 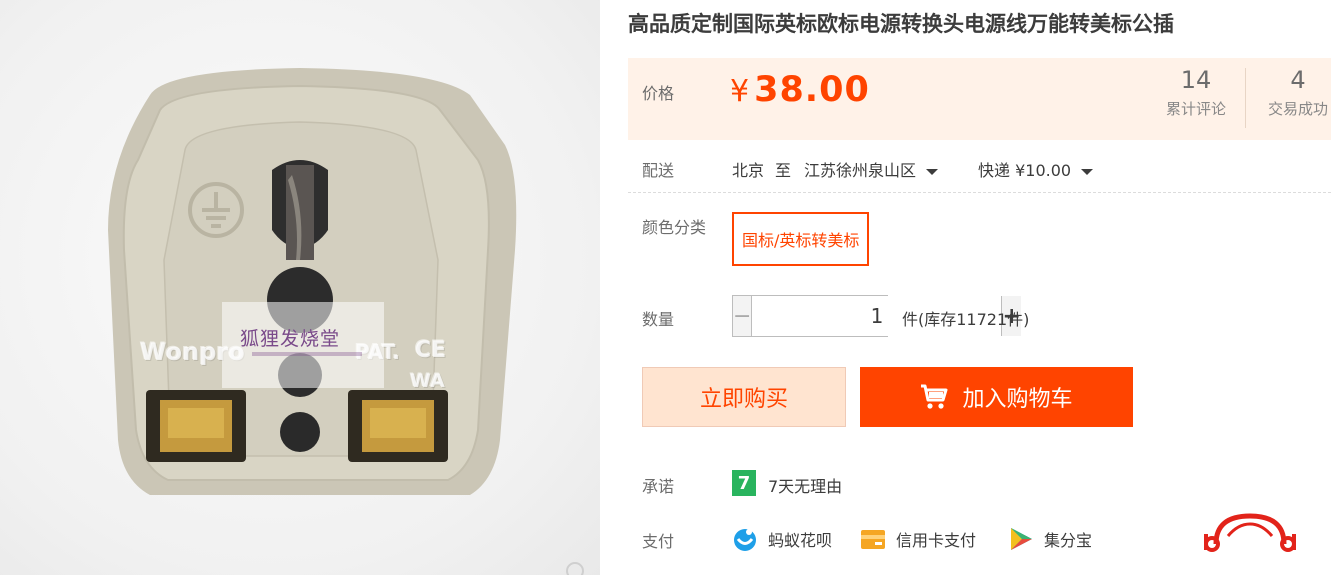 I want to click on pay-jifenbao: 集分宝, so click(x=1050, y=539).